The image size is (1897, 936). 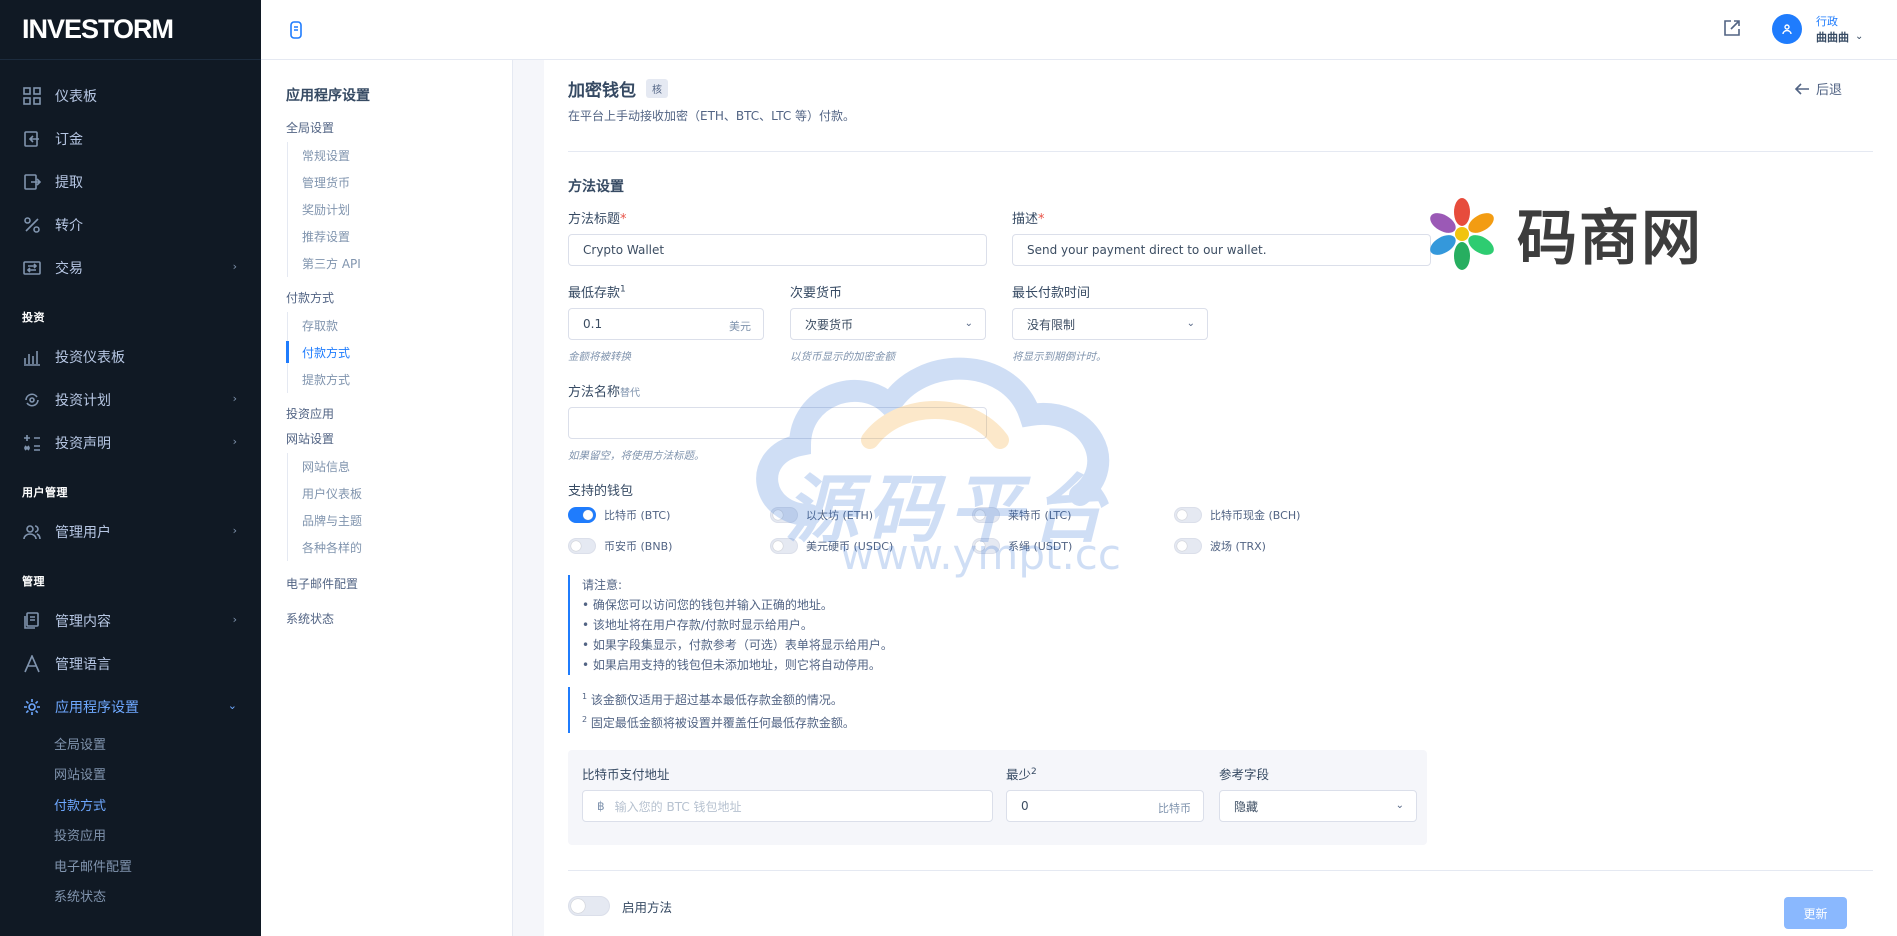 What do you see at coordinates (400, 493) in the screenshot?
I see `settings-item-user-dashboard: 用户仪表板` at bounding box center [400, 493].